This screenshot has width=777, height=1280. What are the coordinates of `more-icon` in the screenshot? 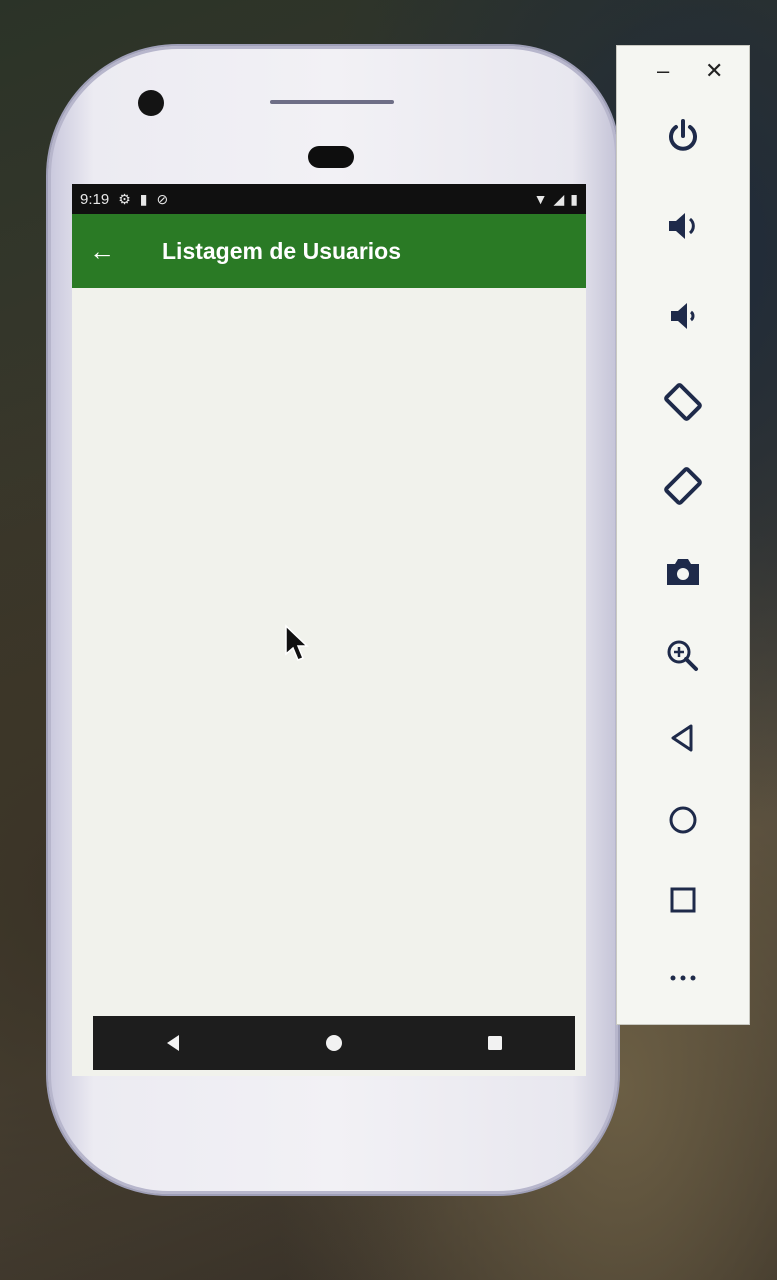 It's located at (683, 978).